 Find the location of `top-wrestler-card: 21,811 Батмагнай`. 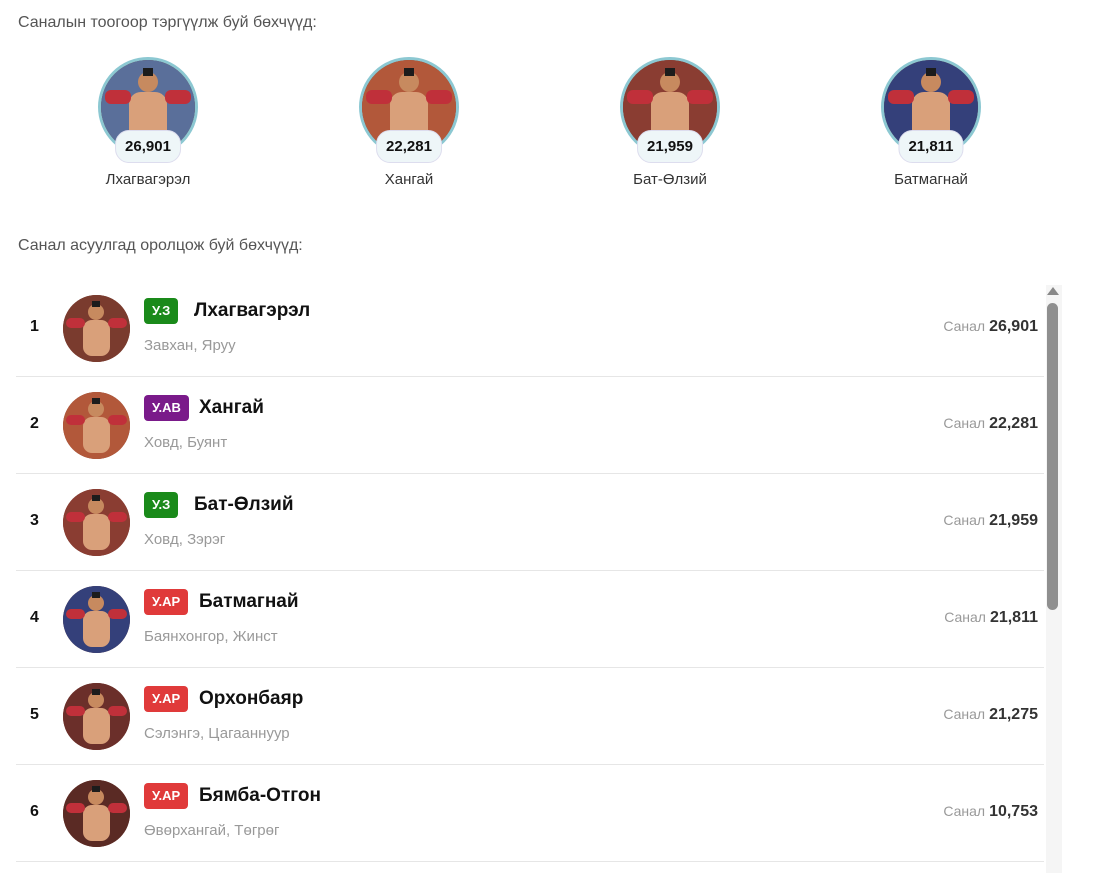

top-wrestler-card: 21,811 Батмагнай is located at coordinates (931, 122).